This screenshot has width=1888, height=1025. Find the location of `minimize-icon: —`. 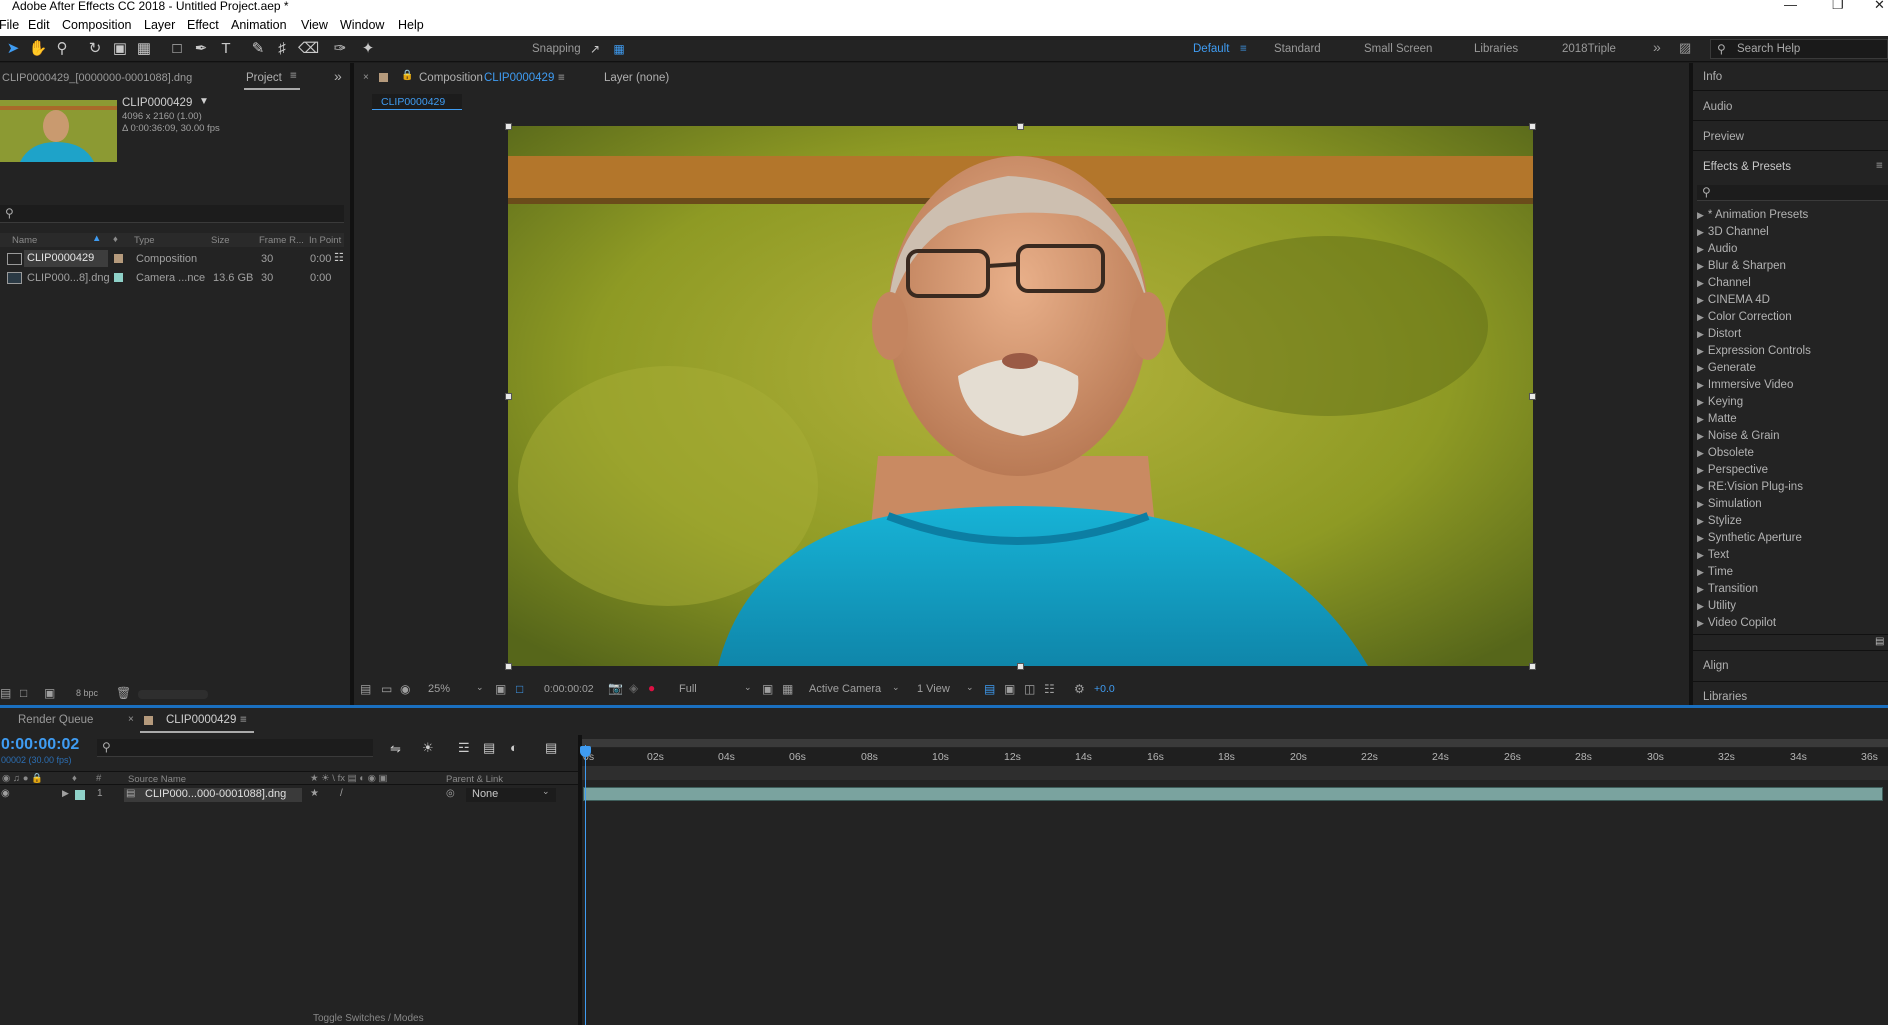

minimize-icon: — is located at coordinates (1790, 6).